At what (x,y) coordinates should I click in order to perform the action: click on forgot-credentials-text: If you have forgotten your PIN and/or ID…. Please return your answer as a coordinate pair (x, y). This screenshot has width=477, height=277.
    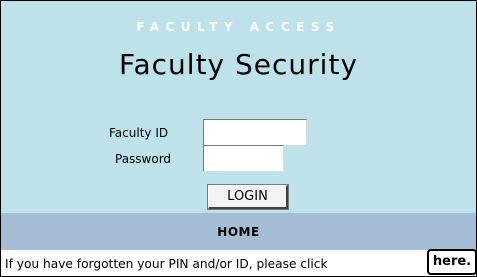
    Looking at the image, I should click on (166, 264).